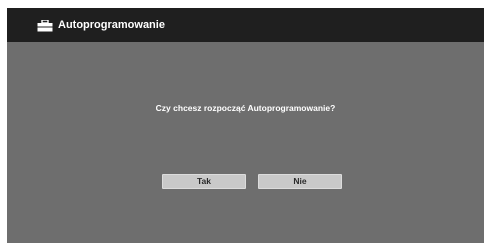 This screenshot has height=247, width=490. What do you see at coordinates (245, 108) in the screenshot?
I see `confirmation-question: Czy chcesz rozpocząć Autoprogramowanie?` at bounding box center [245, 108].